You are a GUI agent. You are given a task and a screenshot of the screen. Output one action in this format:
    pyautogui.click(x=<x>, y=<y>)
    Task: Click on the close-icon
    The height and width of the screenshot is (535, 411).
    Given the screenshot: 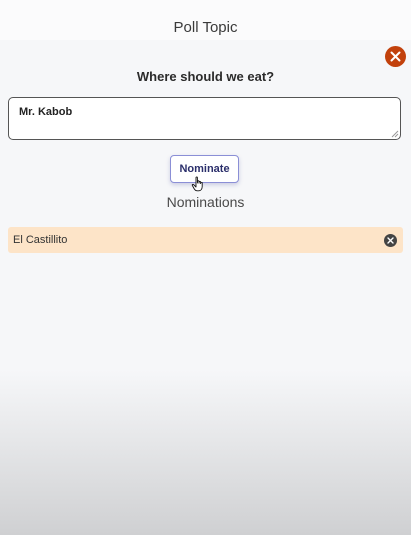 What is the action you would take?
    pyautogui.click(x=395, y=56)
    